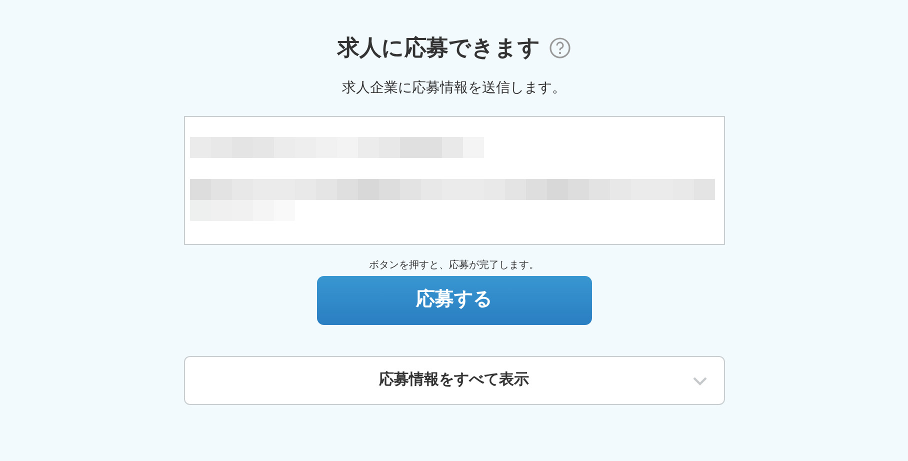 This screenshot has width=908, height=461. What do you see at coordinates (454, 300) in the screenshot?
I see `apply-button: 応募する` at bounding box center [454, 300].